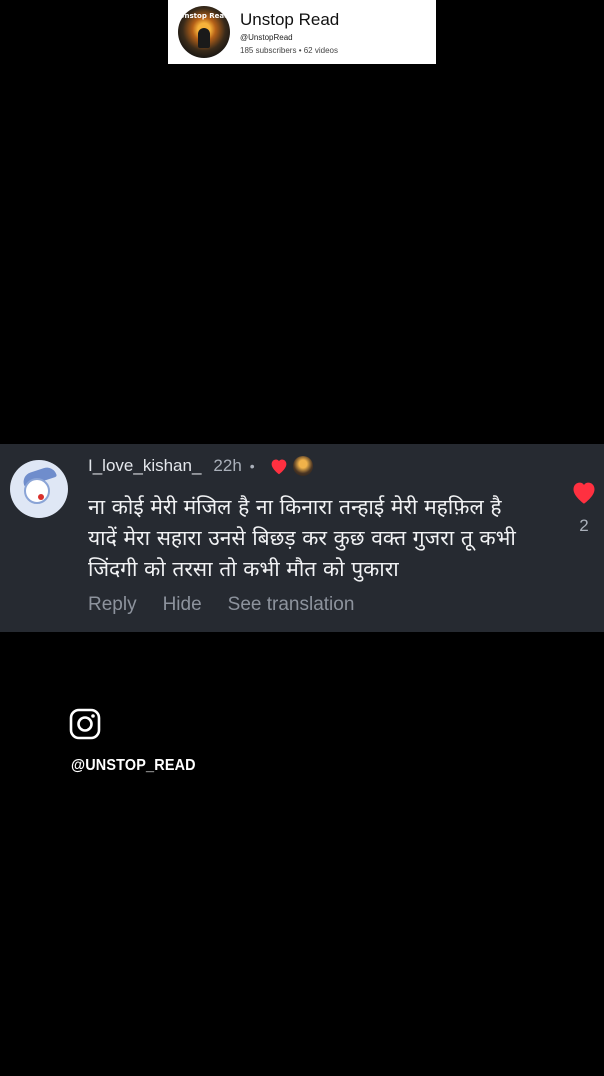 The image size is (604, 1076). I want to click on avatar-dot, so click(41, 497).